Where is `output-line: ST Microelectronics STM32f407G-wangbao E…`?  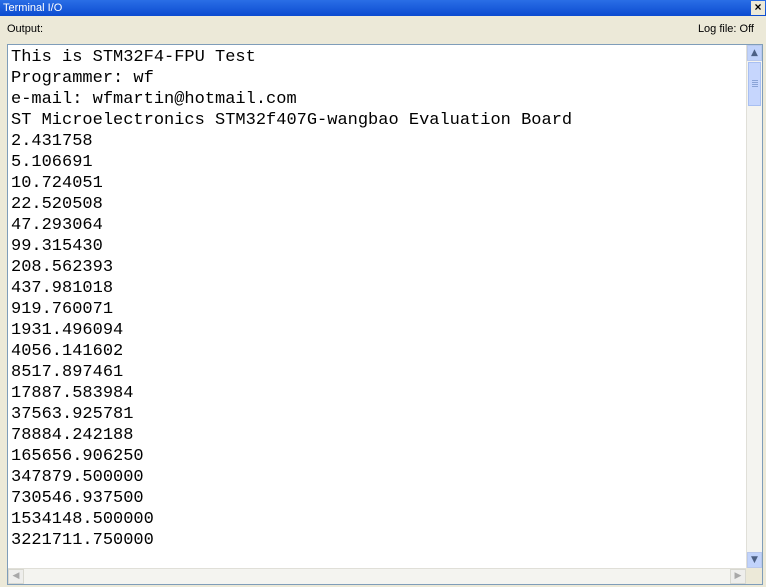
output-line: ST Microelectronics STM32f407G-wangbao E… is located at coordinates (292, 120).